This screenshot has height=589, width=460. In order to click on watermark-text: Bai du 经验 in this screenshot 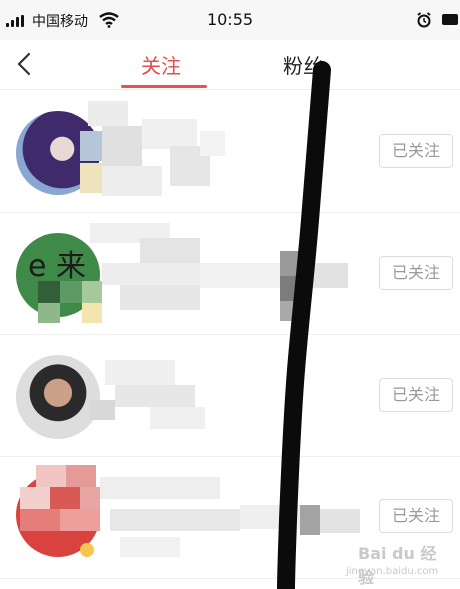, I will do `click(397, 565)`.